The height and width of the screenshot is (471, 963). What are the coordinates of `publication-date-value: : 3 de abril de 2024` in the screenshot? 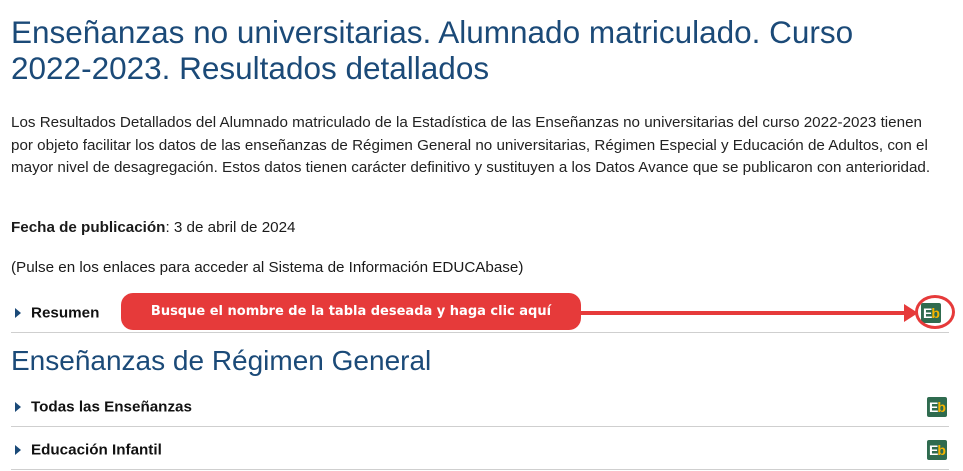 It's located at (230, 227).